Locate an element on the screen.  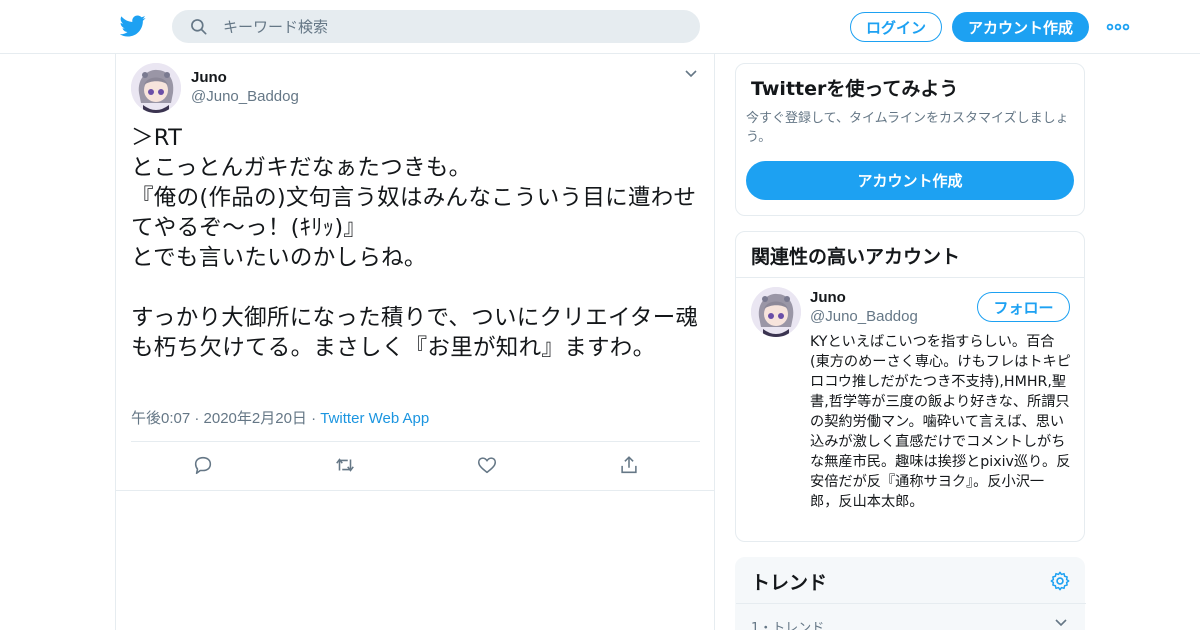
signup-card-subtitle: 今すぐ登録して、タイムラインをカスタマイズしましょう。 is located at coordinates (907, 128).